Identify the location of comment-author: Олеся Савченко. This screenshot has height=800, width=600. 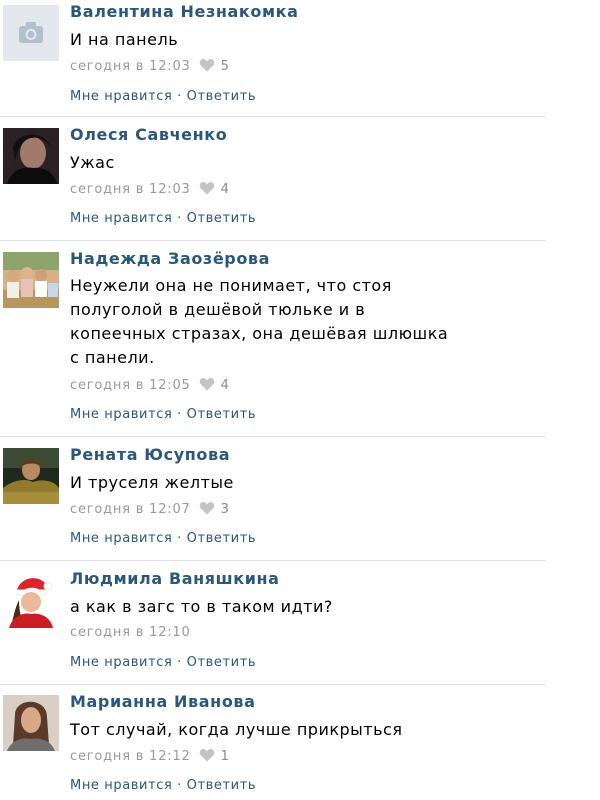
(148, 134).